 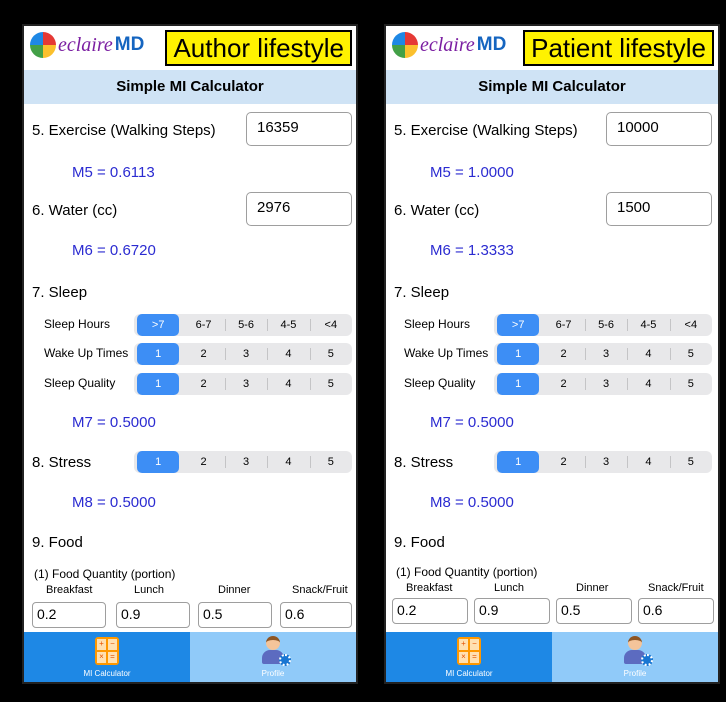 What do you see at coordinates (491, 44) in the screenshot?
I see `logo-suffix: MD` at bounding box center [491, 44].